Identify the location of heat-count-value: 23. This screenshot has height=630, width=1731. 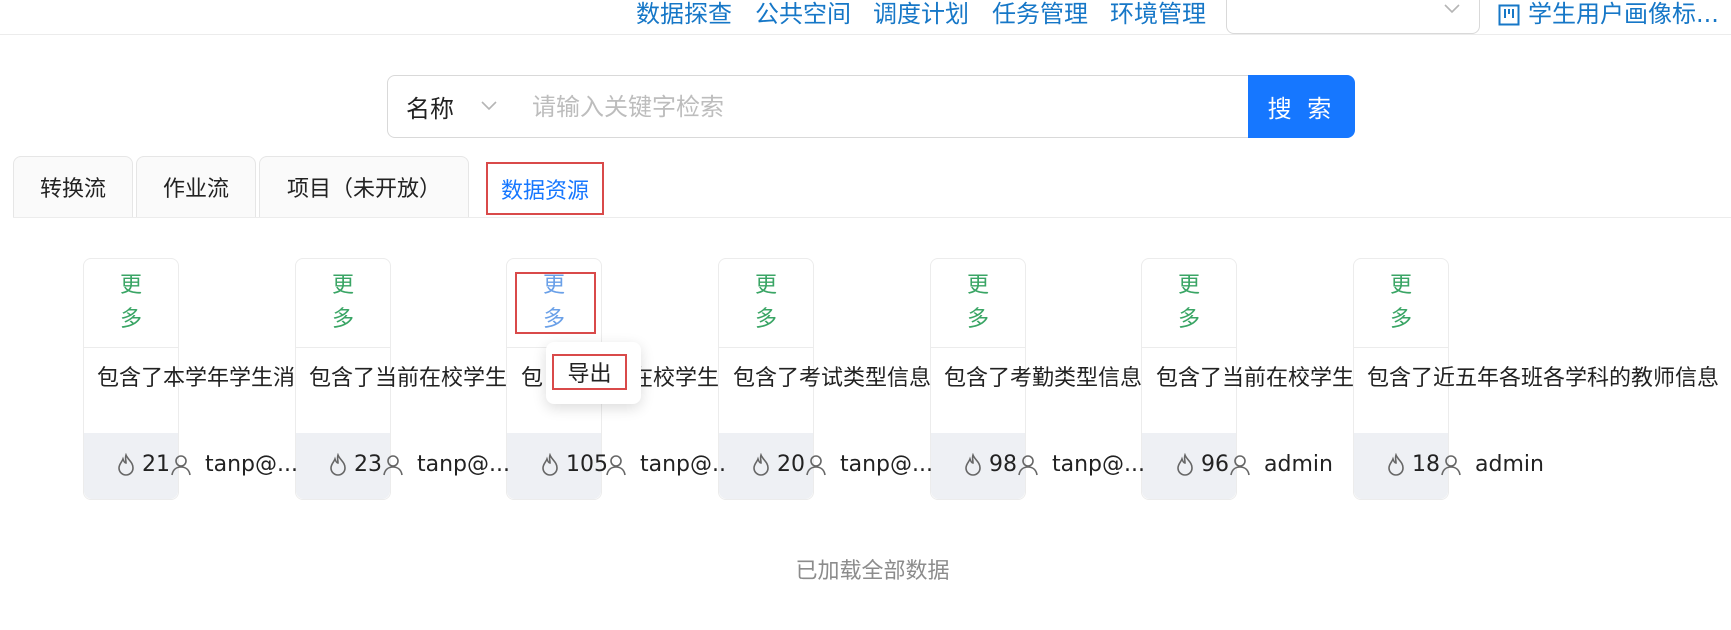
(368, 464).